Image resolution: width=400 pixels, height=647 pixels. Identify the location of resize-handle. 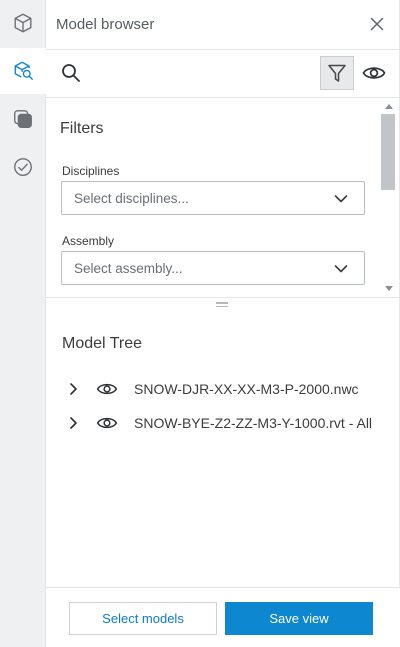
(222, 305).